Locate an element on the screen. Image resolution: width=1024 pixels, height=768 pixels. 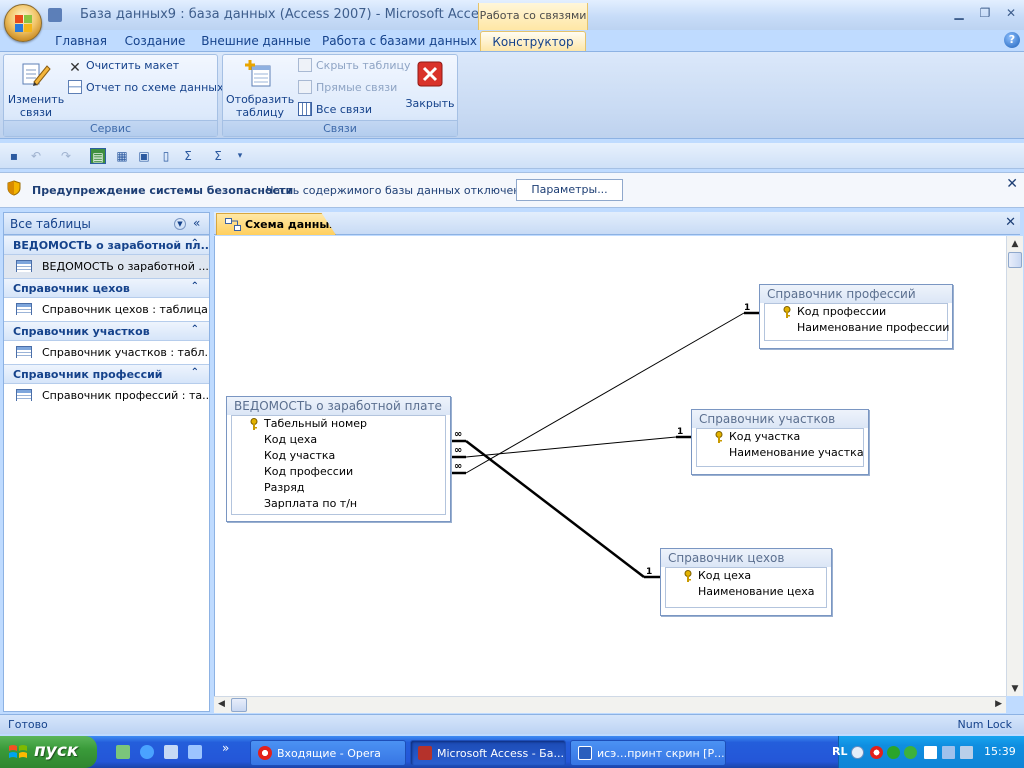
relationships-icon is located at coordinates (233, 224).